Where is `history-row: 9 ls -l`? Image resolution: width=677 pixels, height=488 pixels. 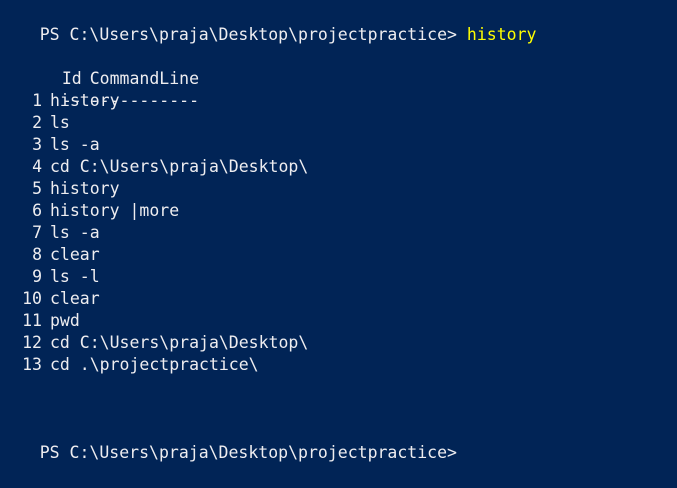 history-row: 9 ls -l is located at coordinates (50, 277).